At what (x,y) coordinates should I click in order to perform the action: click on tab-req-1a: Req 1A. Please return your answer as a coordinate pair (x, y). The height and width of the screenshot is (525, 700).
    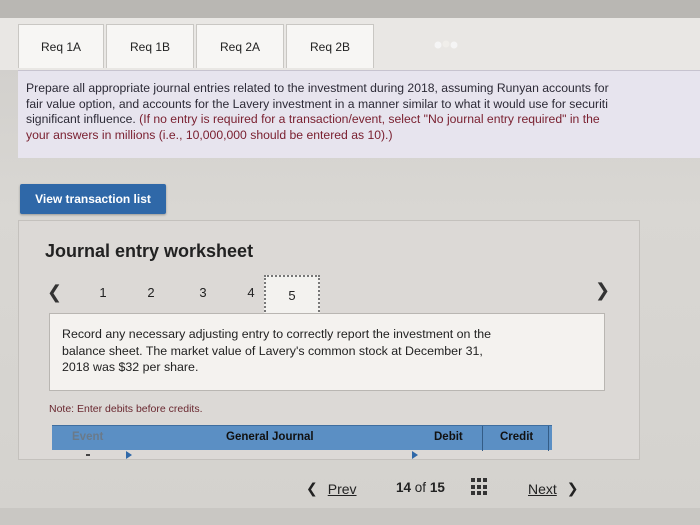
    Looking at the image, I should click on (61, 46).